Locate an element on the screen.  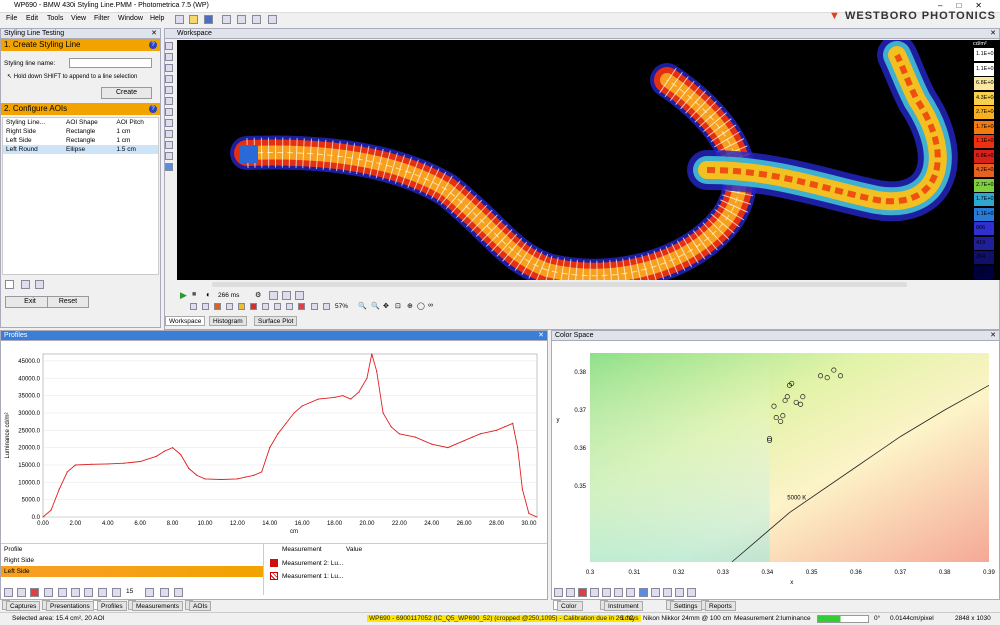
profile-tool-12-icon is located at coordinates (178, 592).